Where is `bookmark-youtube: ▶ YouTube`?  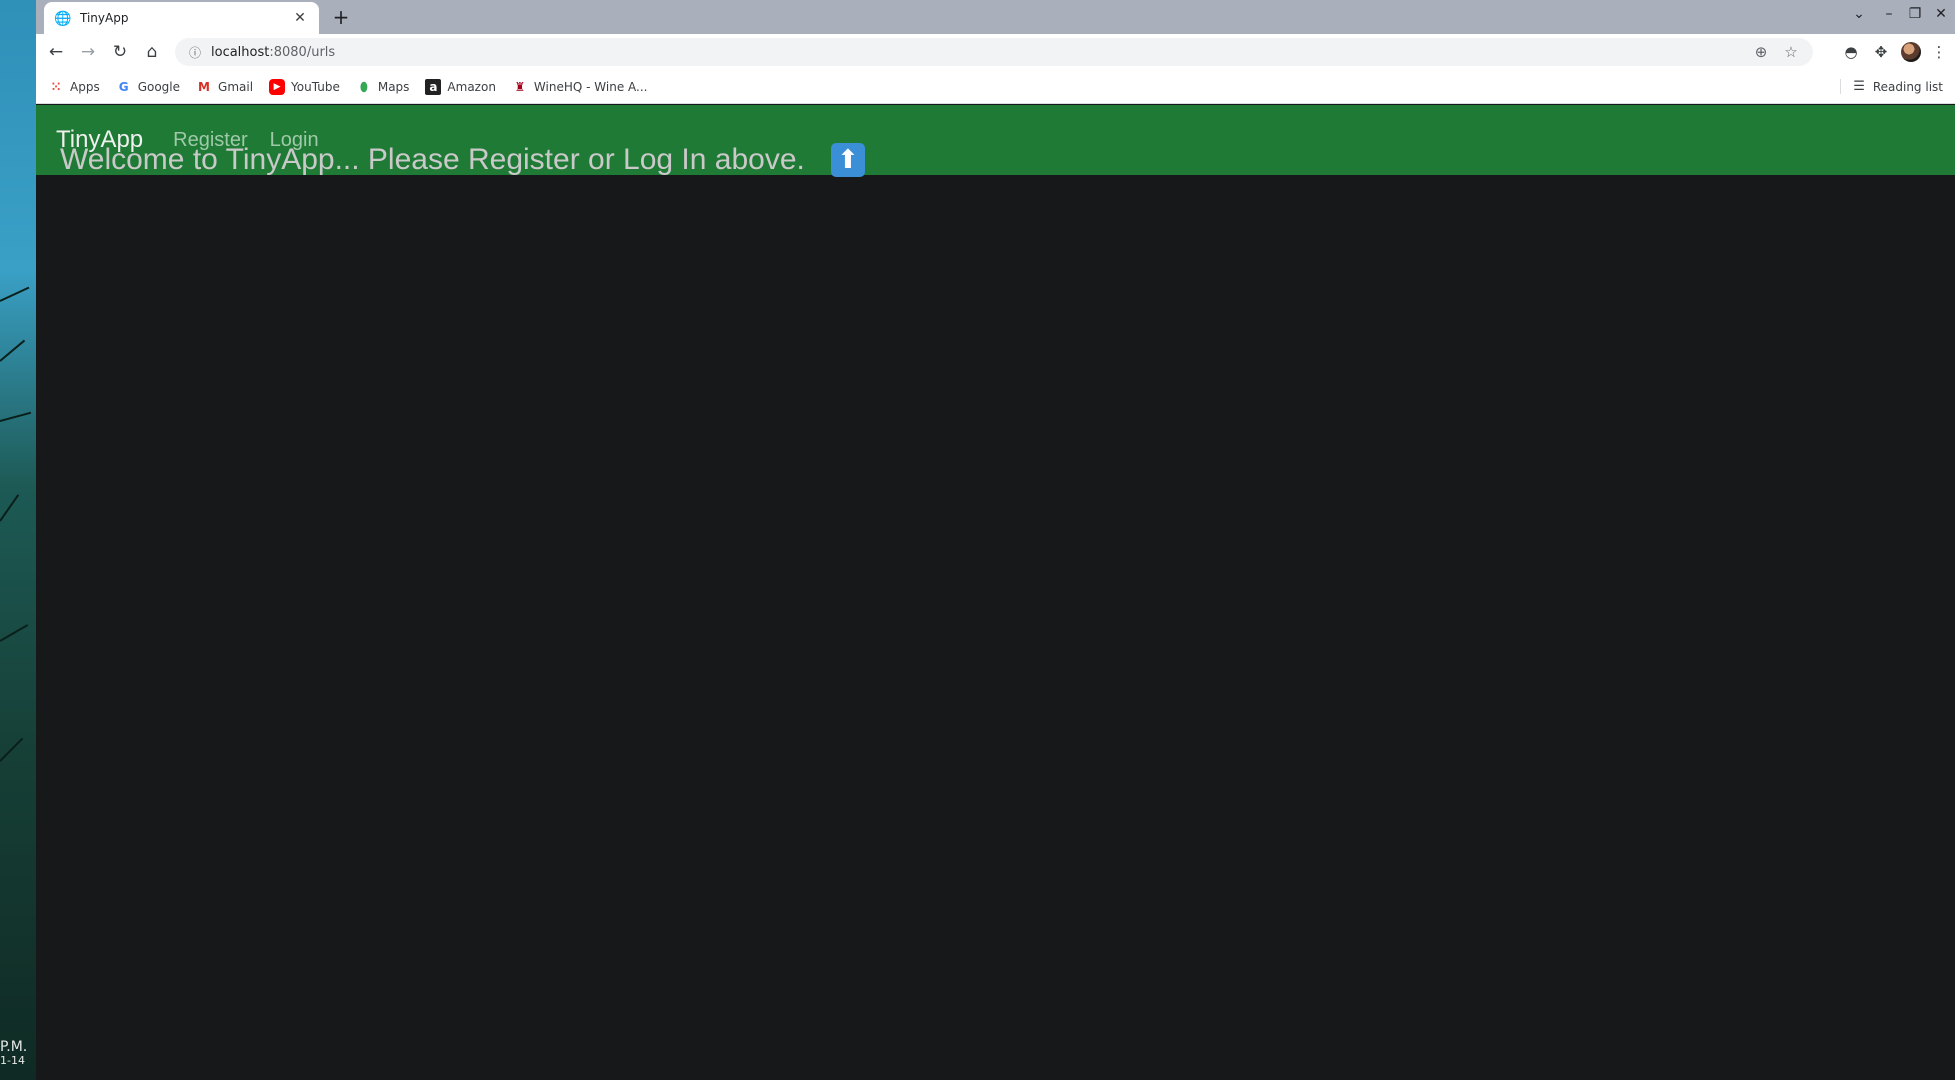
bookmark-youtube: ▶ YouTube is located at coordinates (304, 86).